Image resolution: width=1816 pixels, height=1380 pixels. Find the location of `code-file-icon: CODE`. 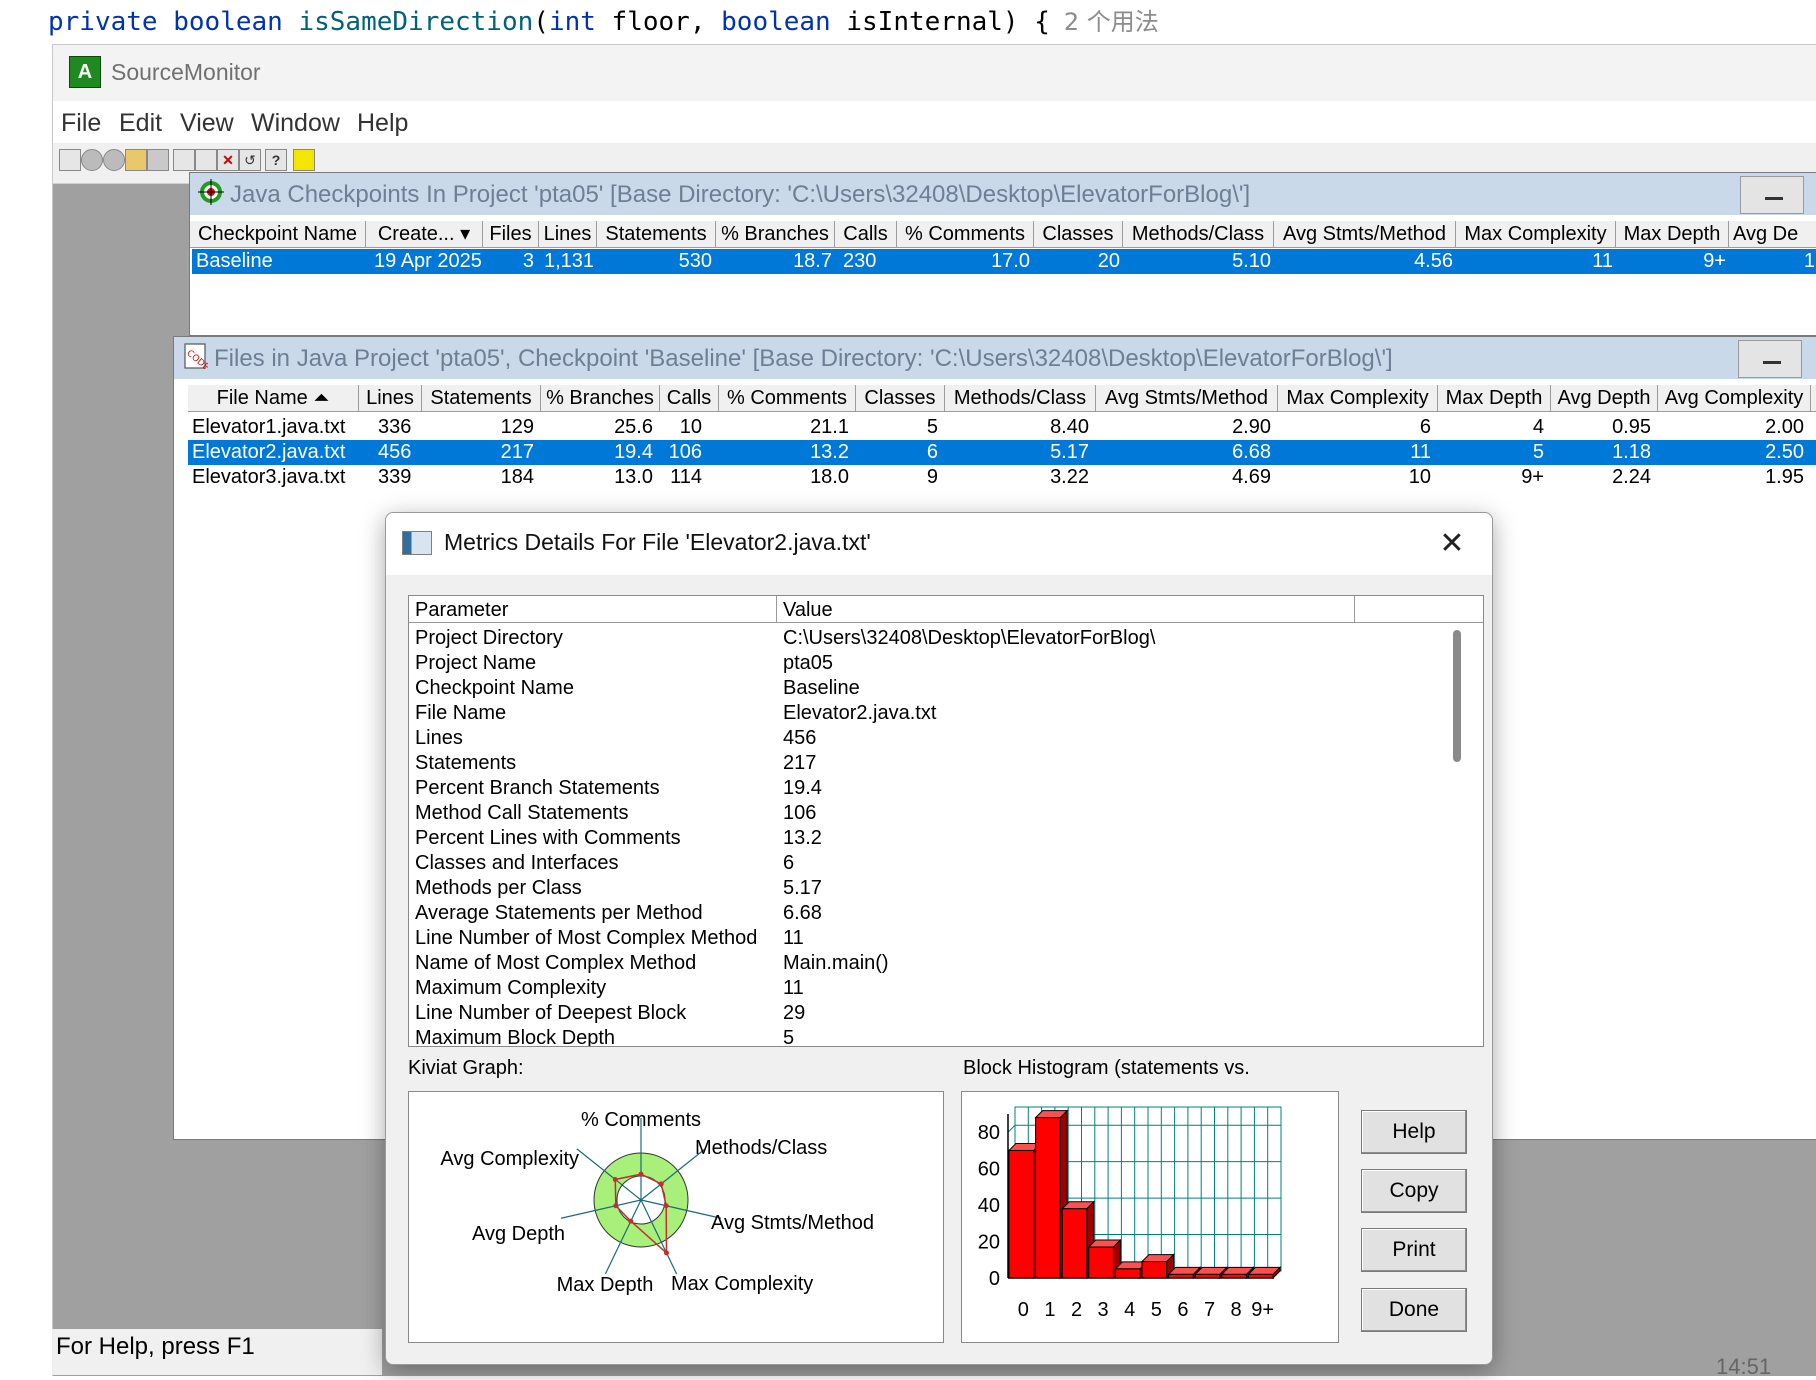

code-file-icon: CODE is located at coordinates (196, 356).